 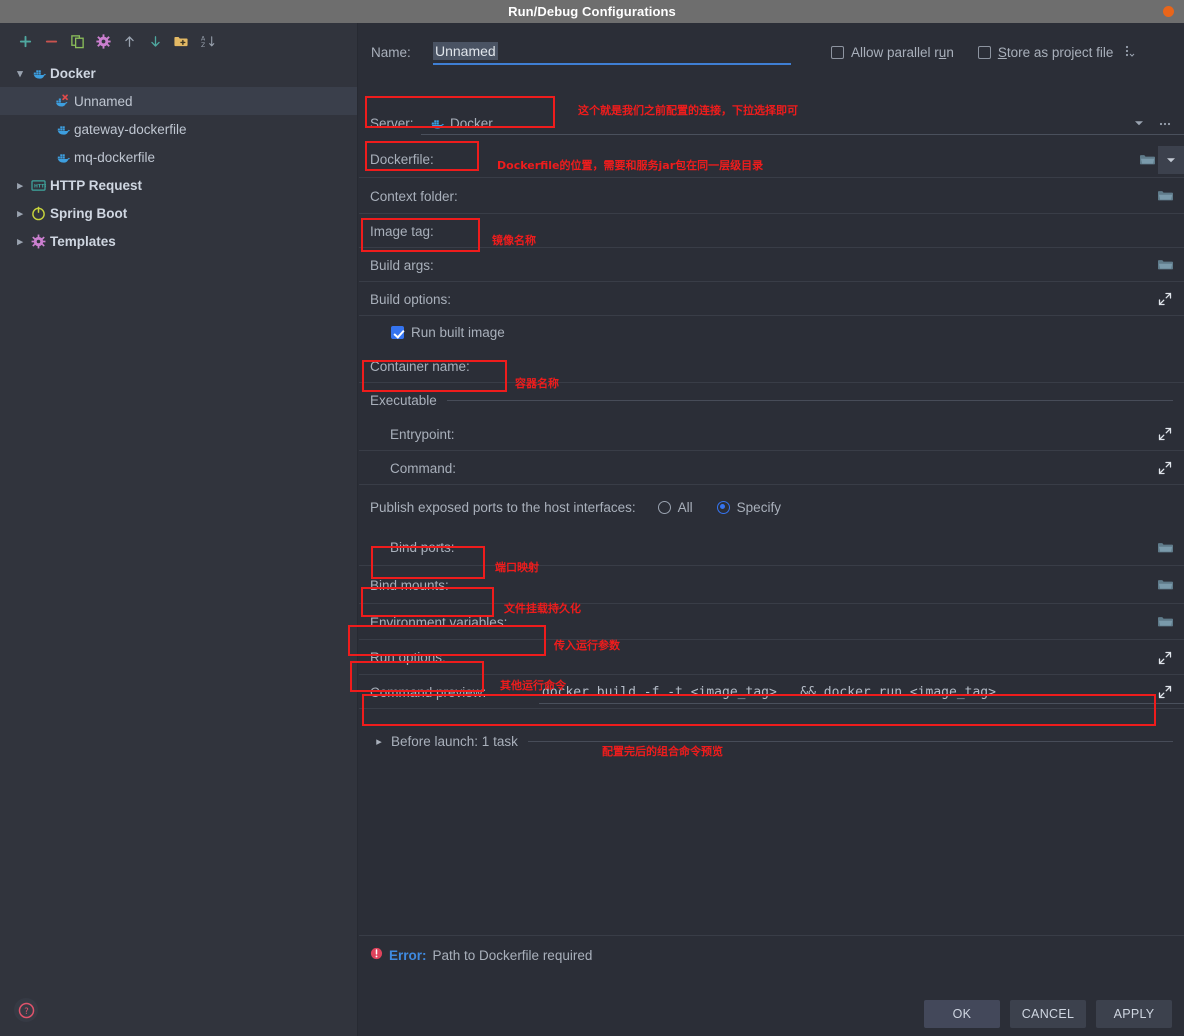 What do you see at coordinates (448, 332) in the screenshot?
I see `run-built-image-checkbox: Run built image` at bounding box center [448, 332].